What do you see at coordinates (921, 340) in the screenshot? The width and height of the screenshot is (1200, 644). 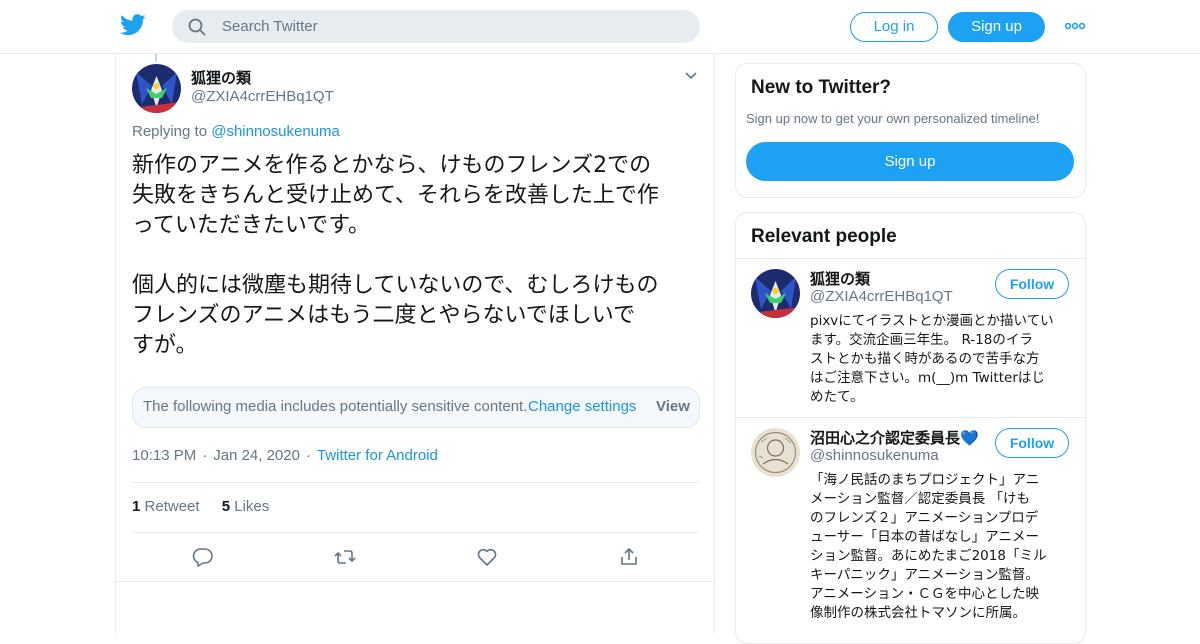 I see `bio-line: ます。交流企画三年生。 R-18のイラ` at bounding box center [921, 340].